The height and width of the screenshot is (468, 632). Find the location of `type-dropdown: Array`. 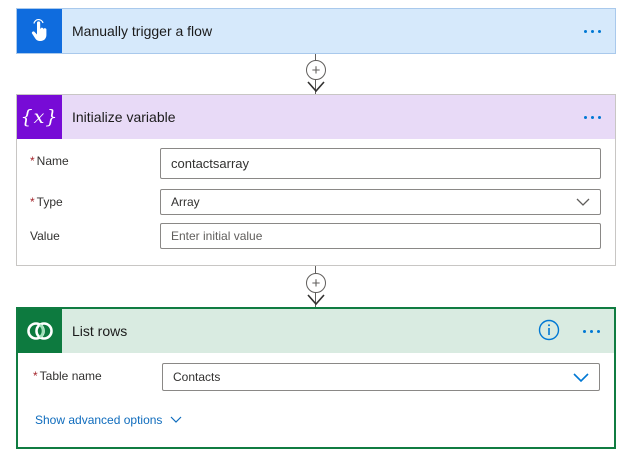

type-dropdown: Array is located at coordinates (380, 202).